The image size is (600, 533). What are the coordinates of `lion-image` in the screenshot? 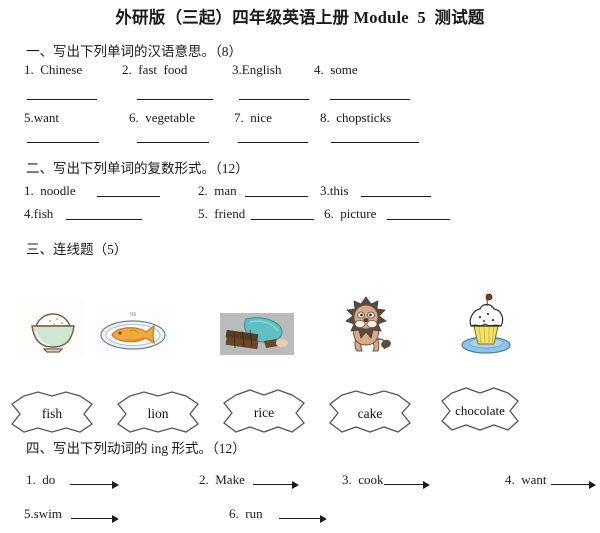 It's located at (365, 325).